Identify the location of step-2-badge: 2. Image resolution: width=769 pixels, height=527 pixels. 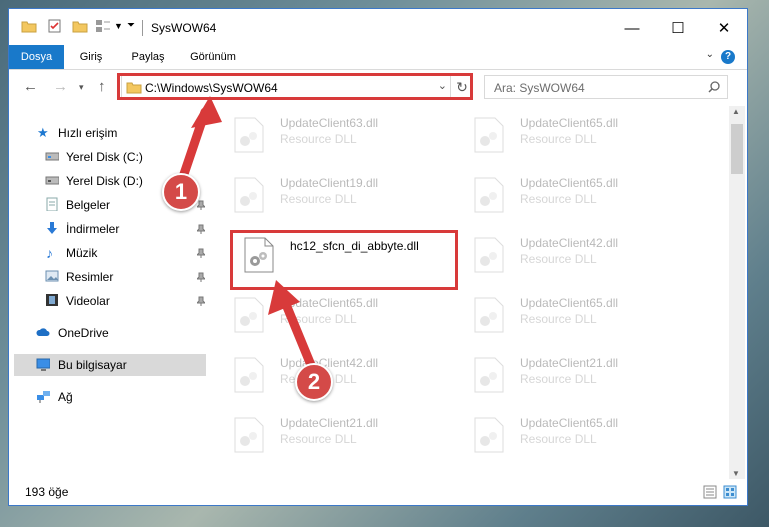
(314, 382).